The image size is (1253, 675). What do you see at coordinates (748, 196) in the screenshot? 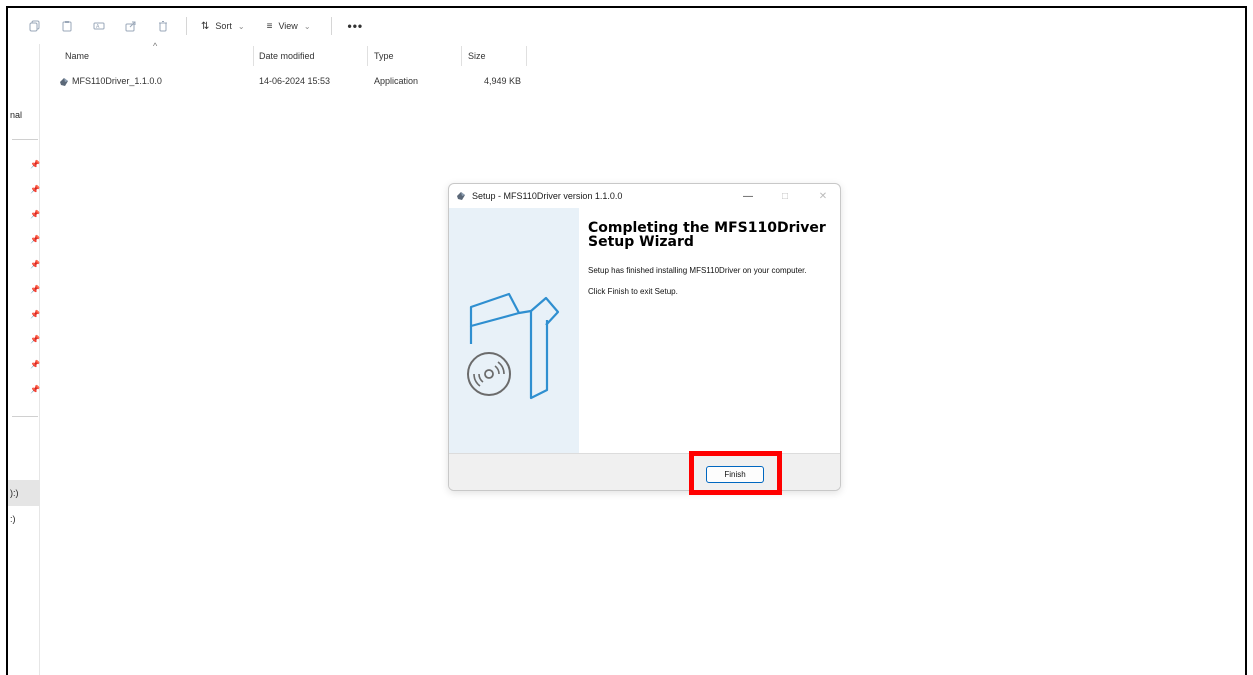
I see `minimize-button: —` at bounding box center [748, 196].